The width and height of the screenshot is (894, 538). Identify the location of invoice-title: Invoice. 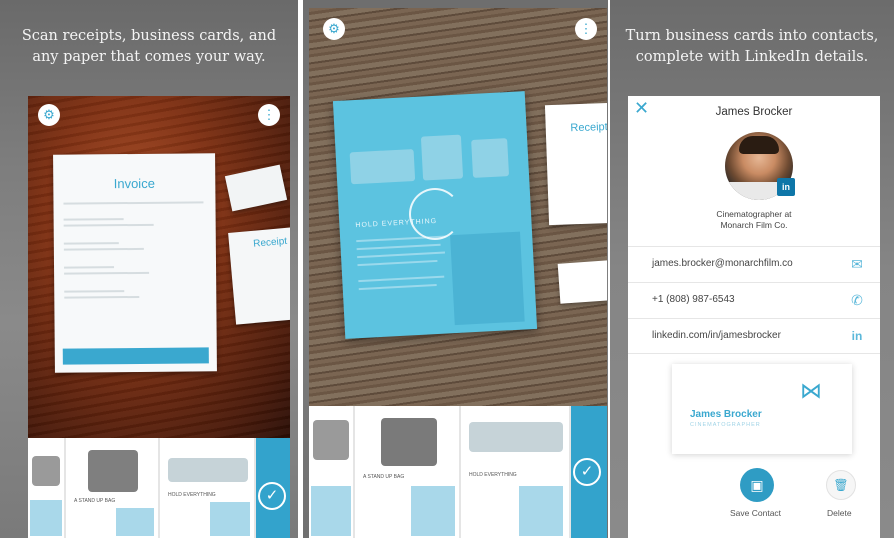
(134, 183).